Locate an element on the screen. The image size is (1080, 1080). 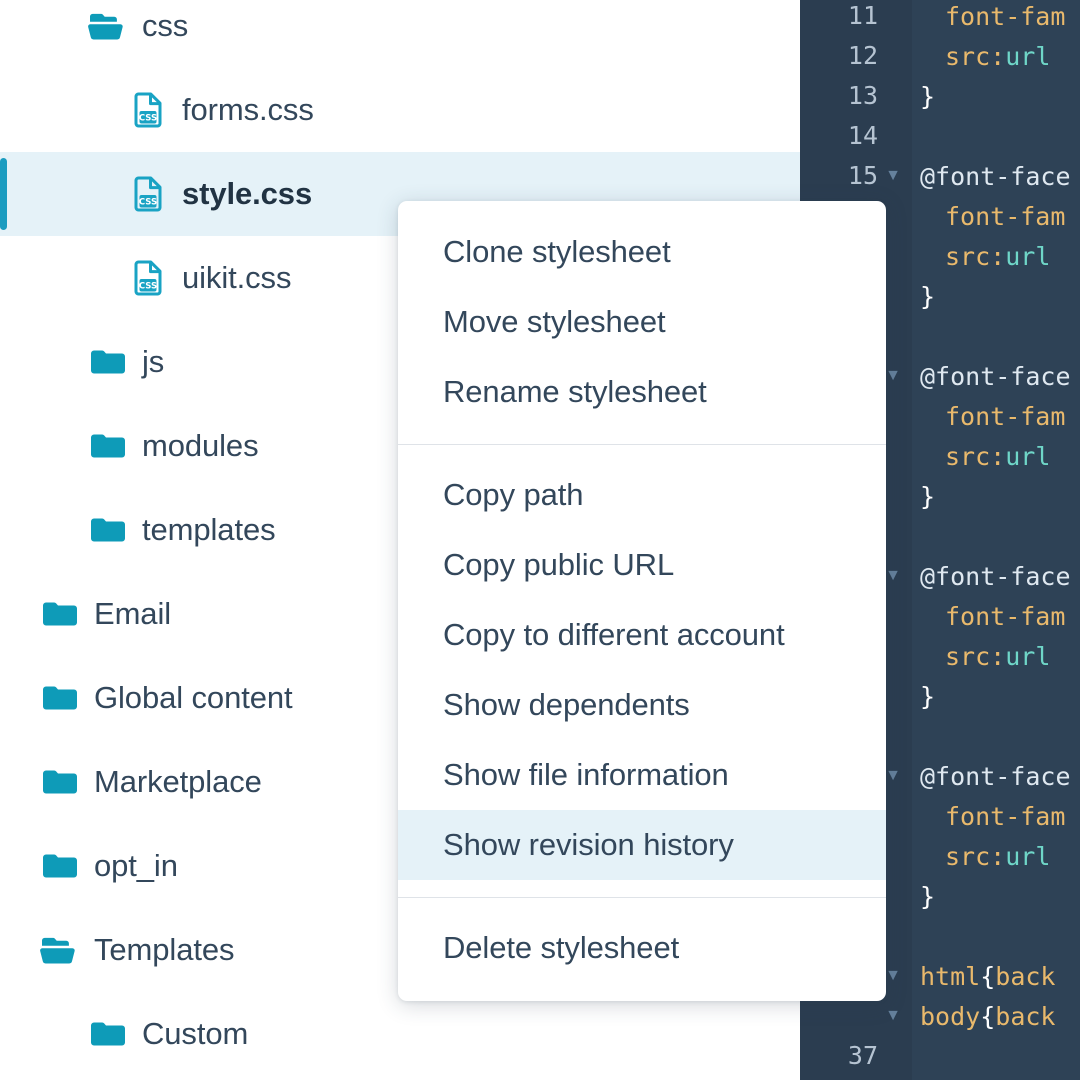
menu-item: Copy to different account is located at coordinates (642, 635).